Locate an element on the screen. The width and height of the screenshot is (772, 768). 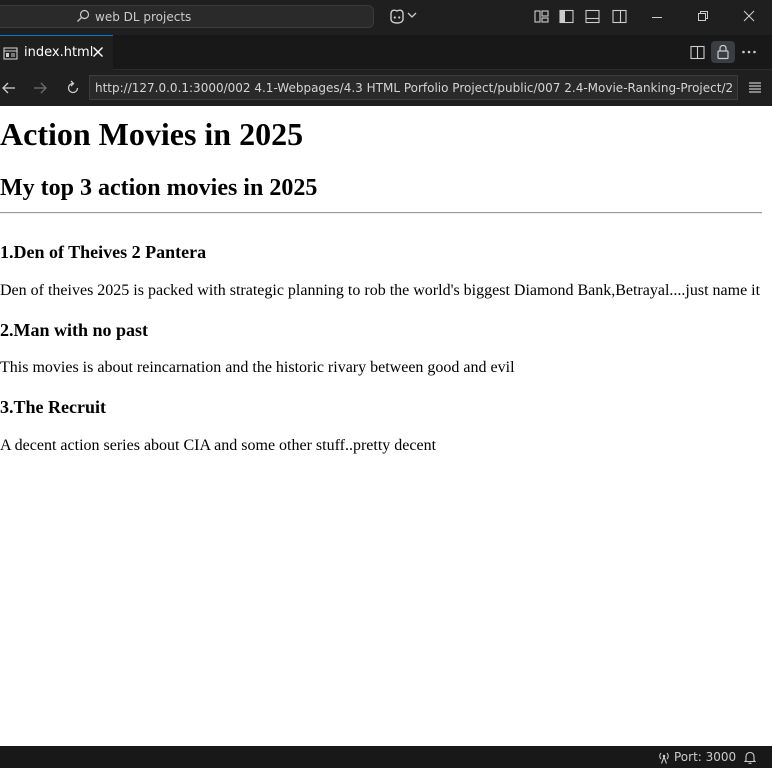
lock-editor-button is located at coordinates (723, 52).